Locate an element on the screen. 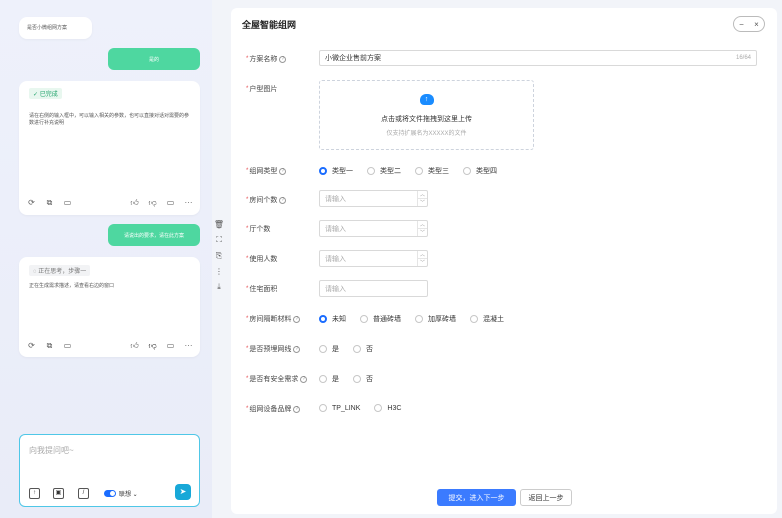  wall-option-unknown: 未知 is located at coordinates (332, 319).